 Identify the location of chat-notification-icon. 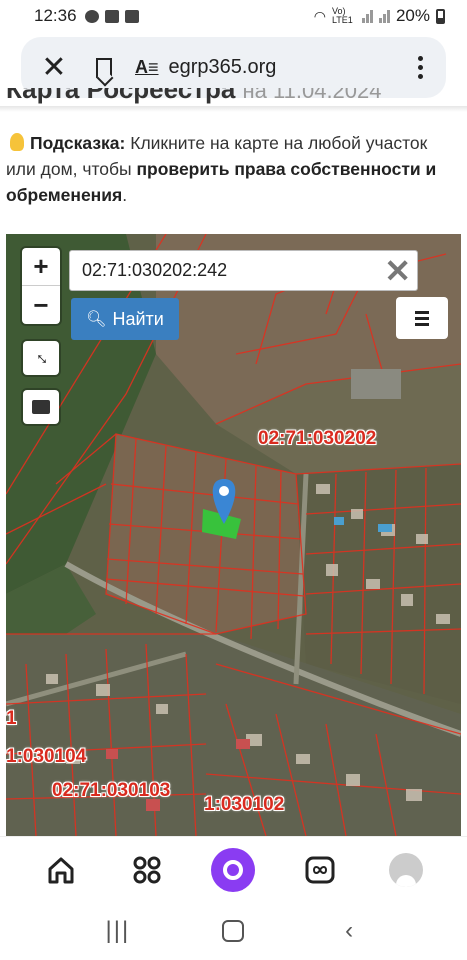
(91, 16).